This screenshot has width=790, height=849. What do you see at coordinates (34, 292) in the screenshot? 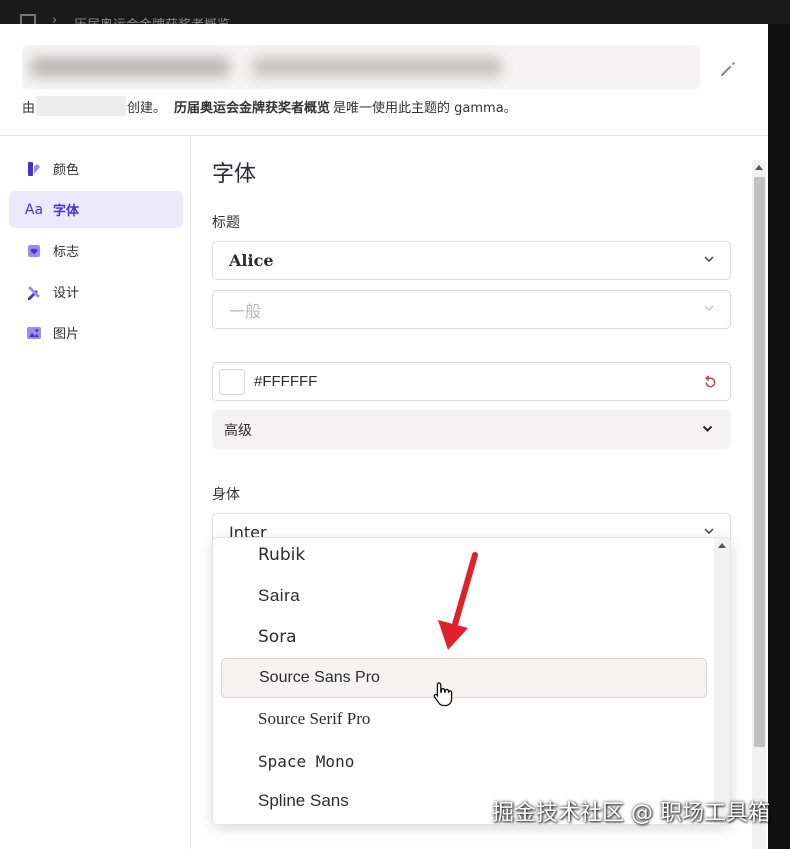
I see `design-icon` at bounding box center [34, 292].